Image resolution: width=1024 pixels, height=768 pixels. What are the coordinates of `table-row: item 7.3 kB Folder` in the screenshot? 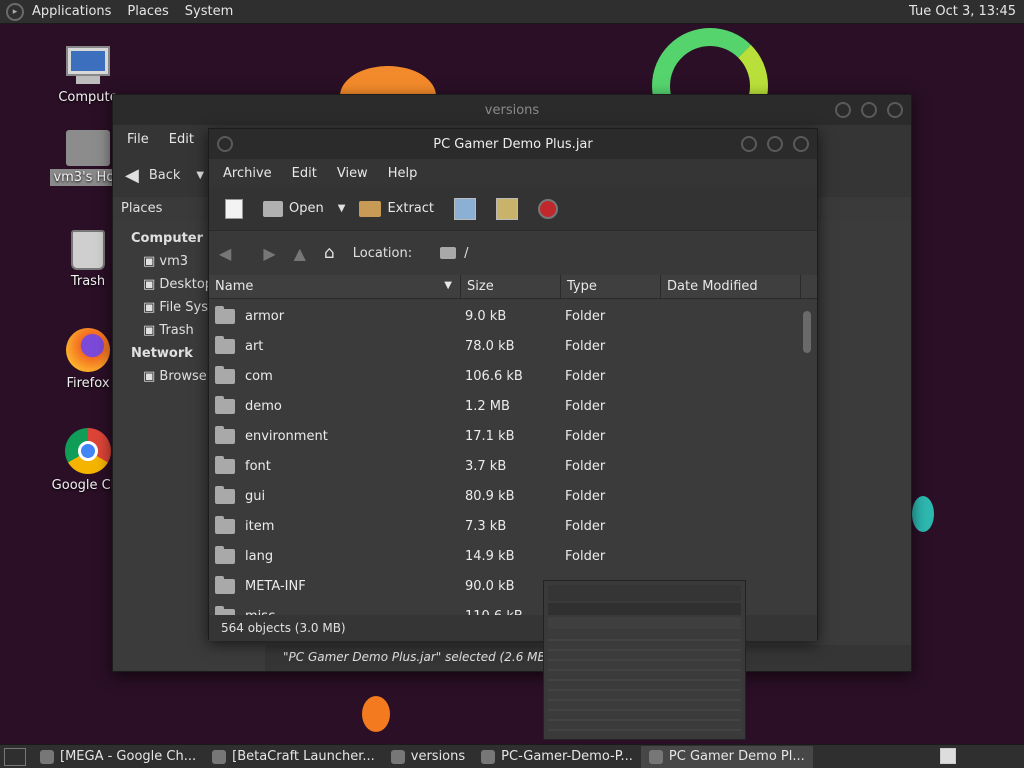 It's located at (513, 526).